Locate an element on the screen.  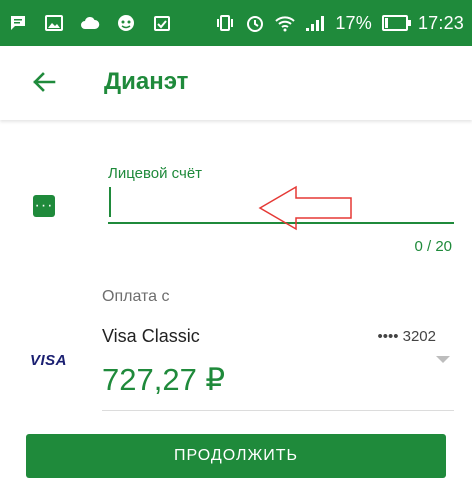
system-status-icons: 17% 17:23 is located at coordinates (339, 23).